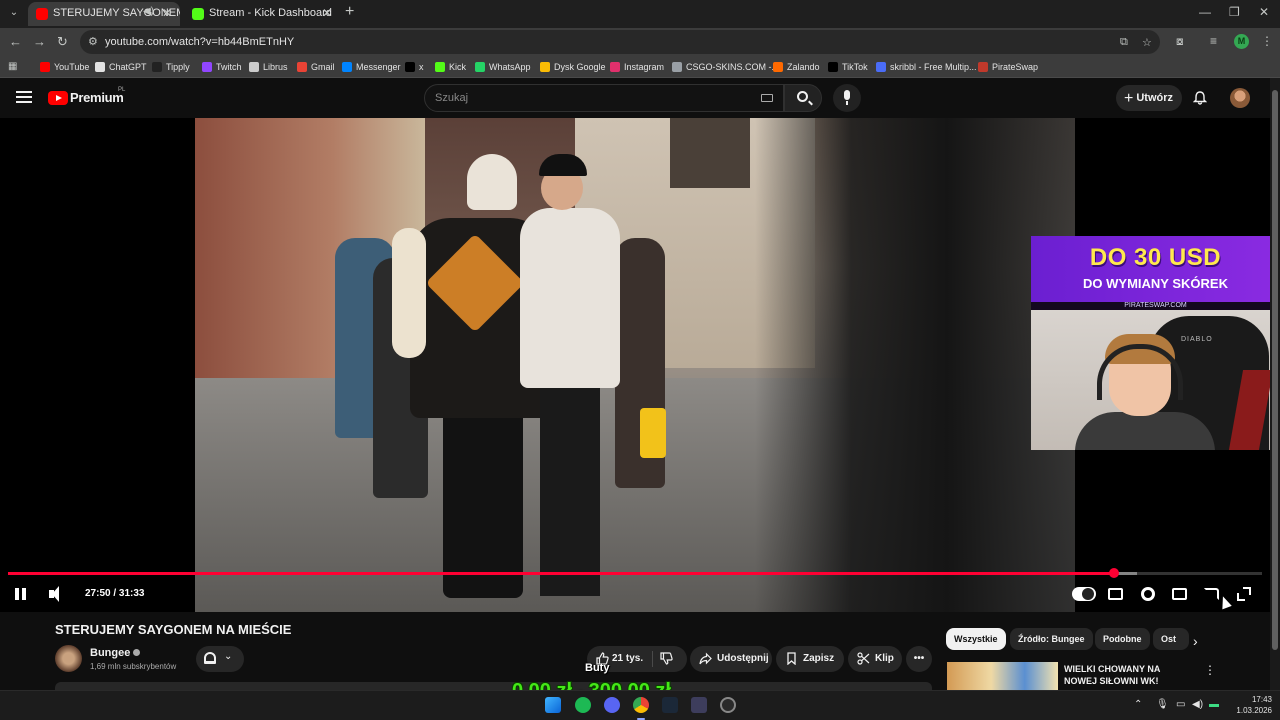  Describe the element at coordinates (171, 67) in the screenshot. I see `bookmark-tipply: Tipply` at that location.